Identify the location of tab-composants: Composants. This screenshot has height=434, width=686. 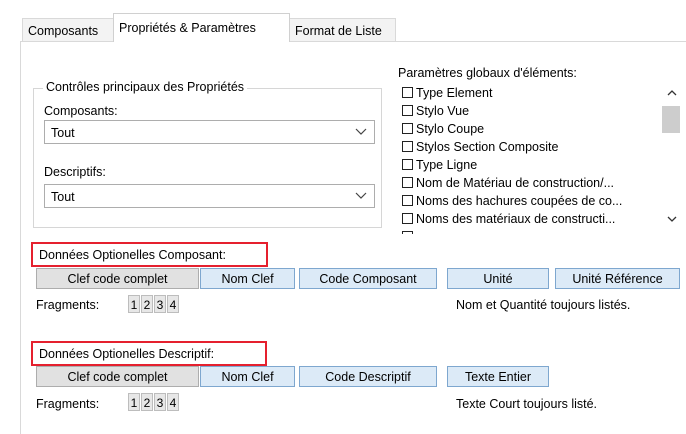
(68, 29).